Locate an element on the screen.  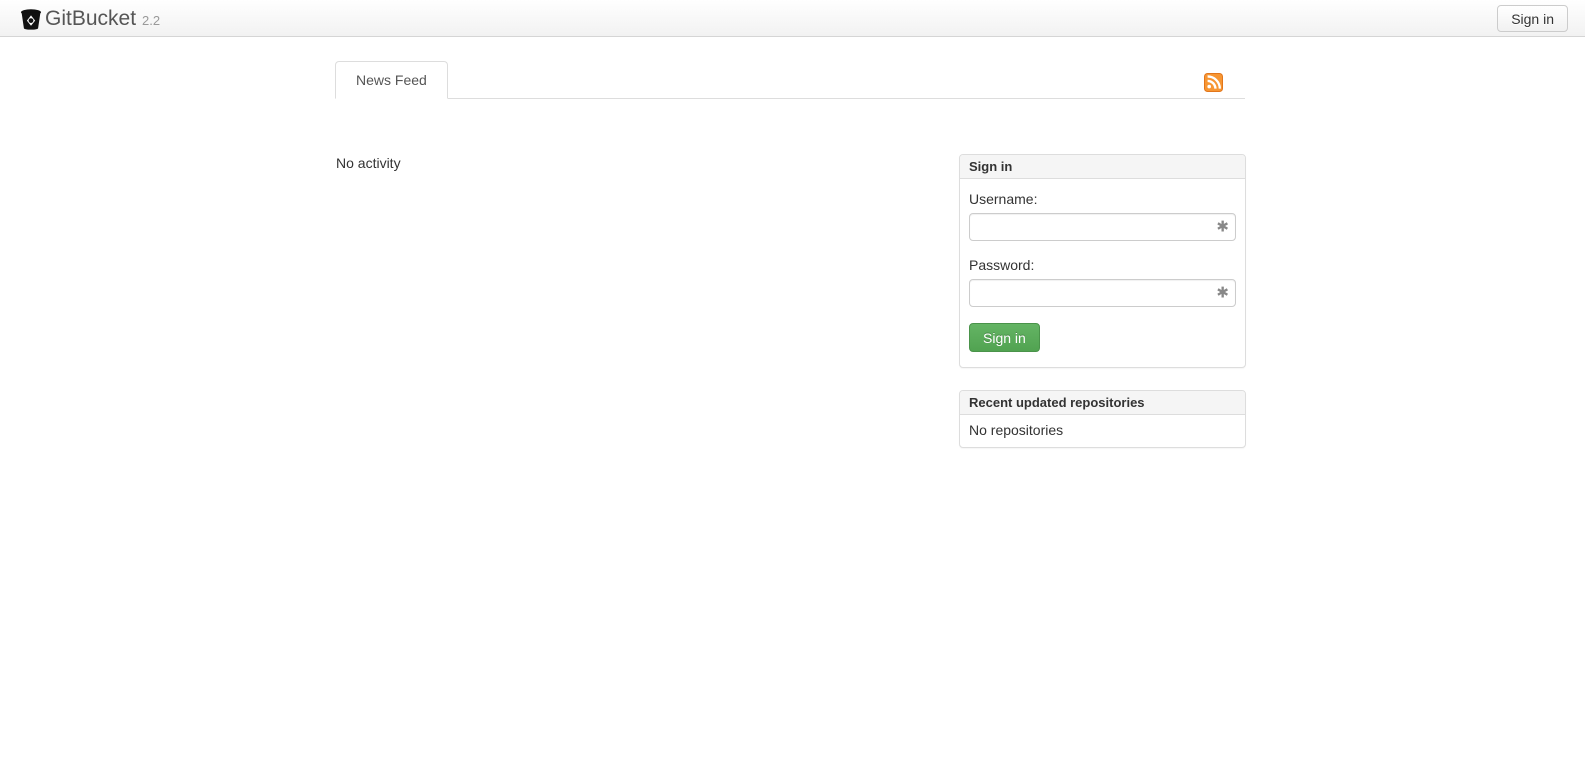
signin-submit-button: Sign in is located at coordinates (1004, 337).